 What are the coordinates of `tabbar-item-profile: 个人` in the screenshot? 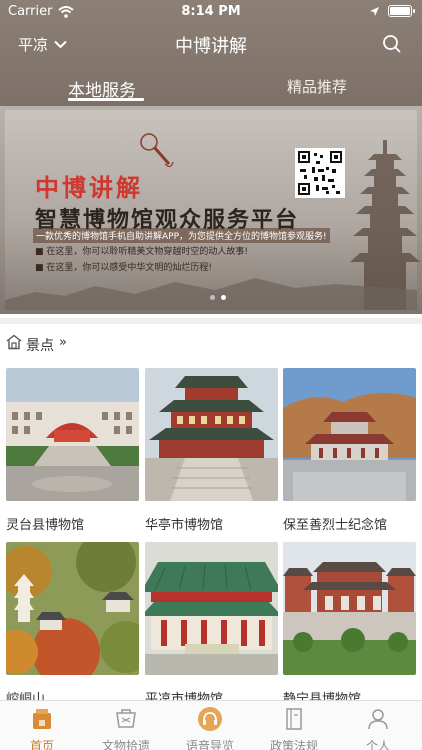 It's located at (378, 727).